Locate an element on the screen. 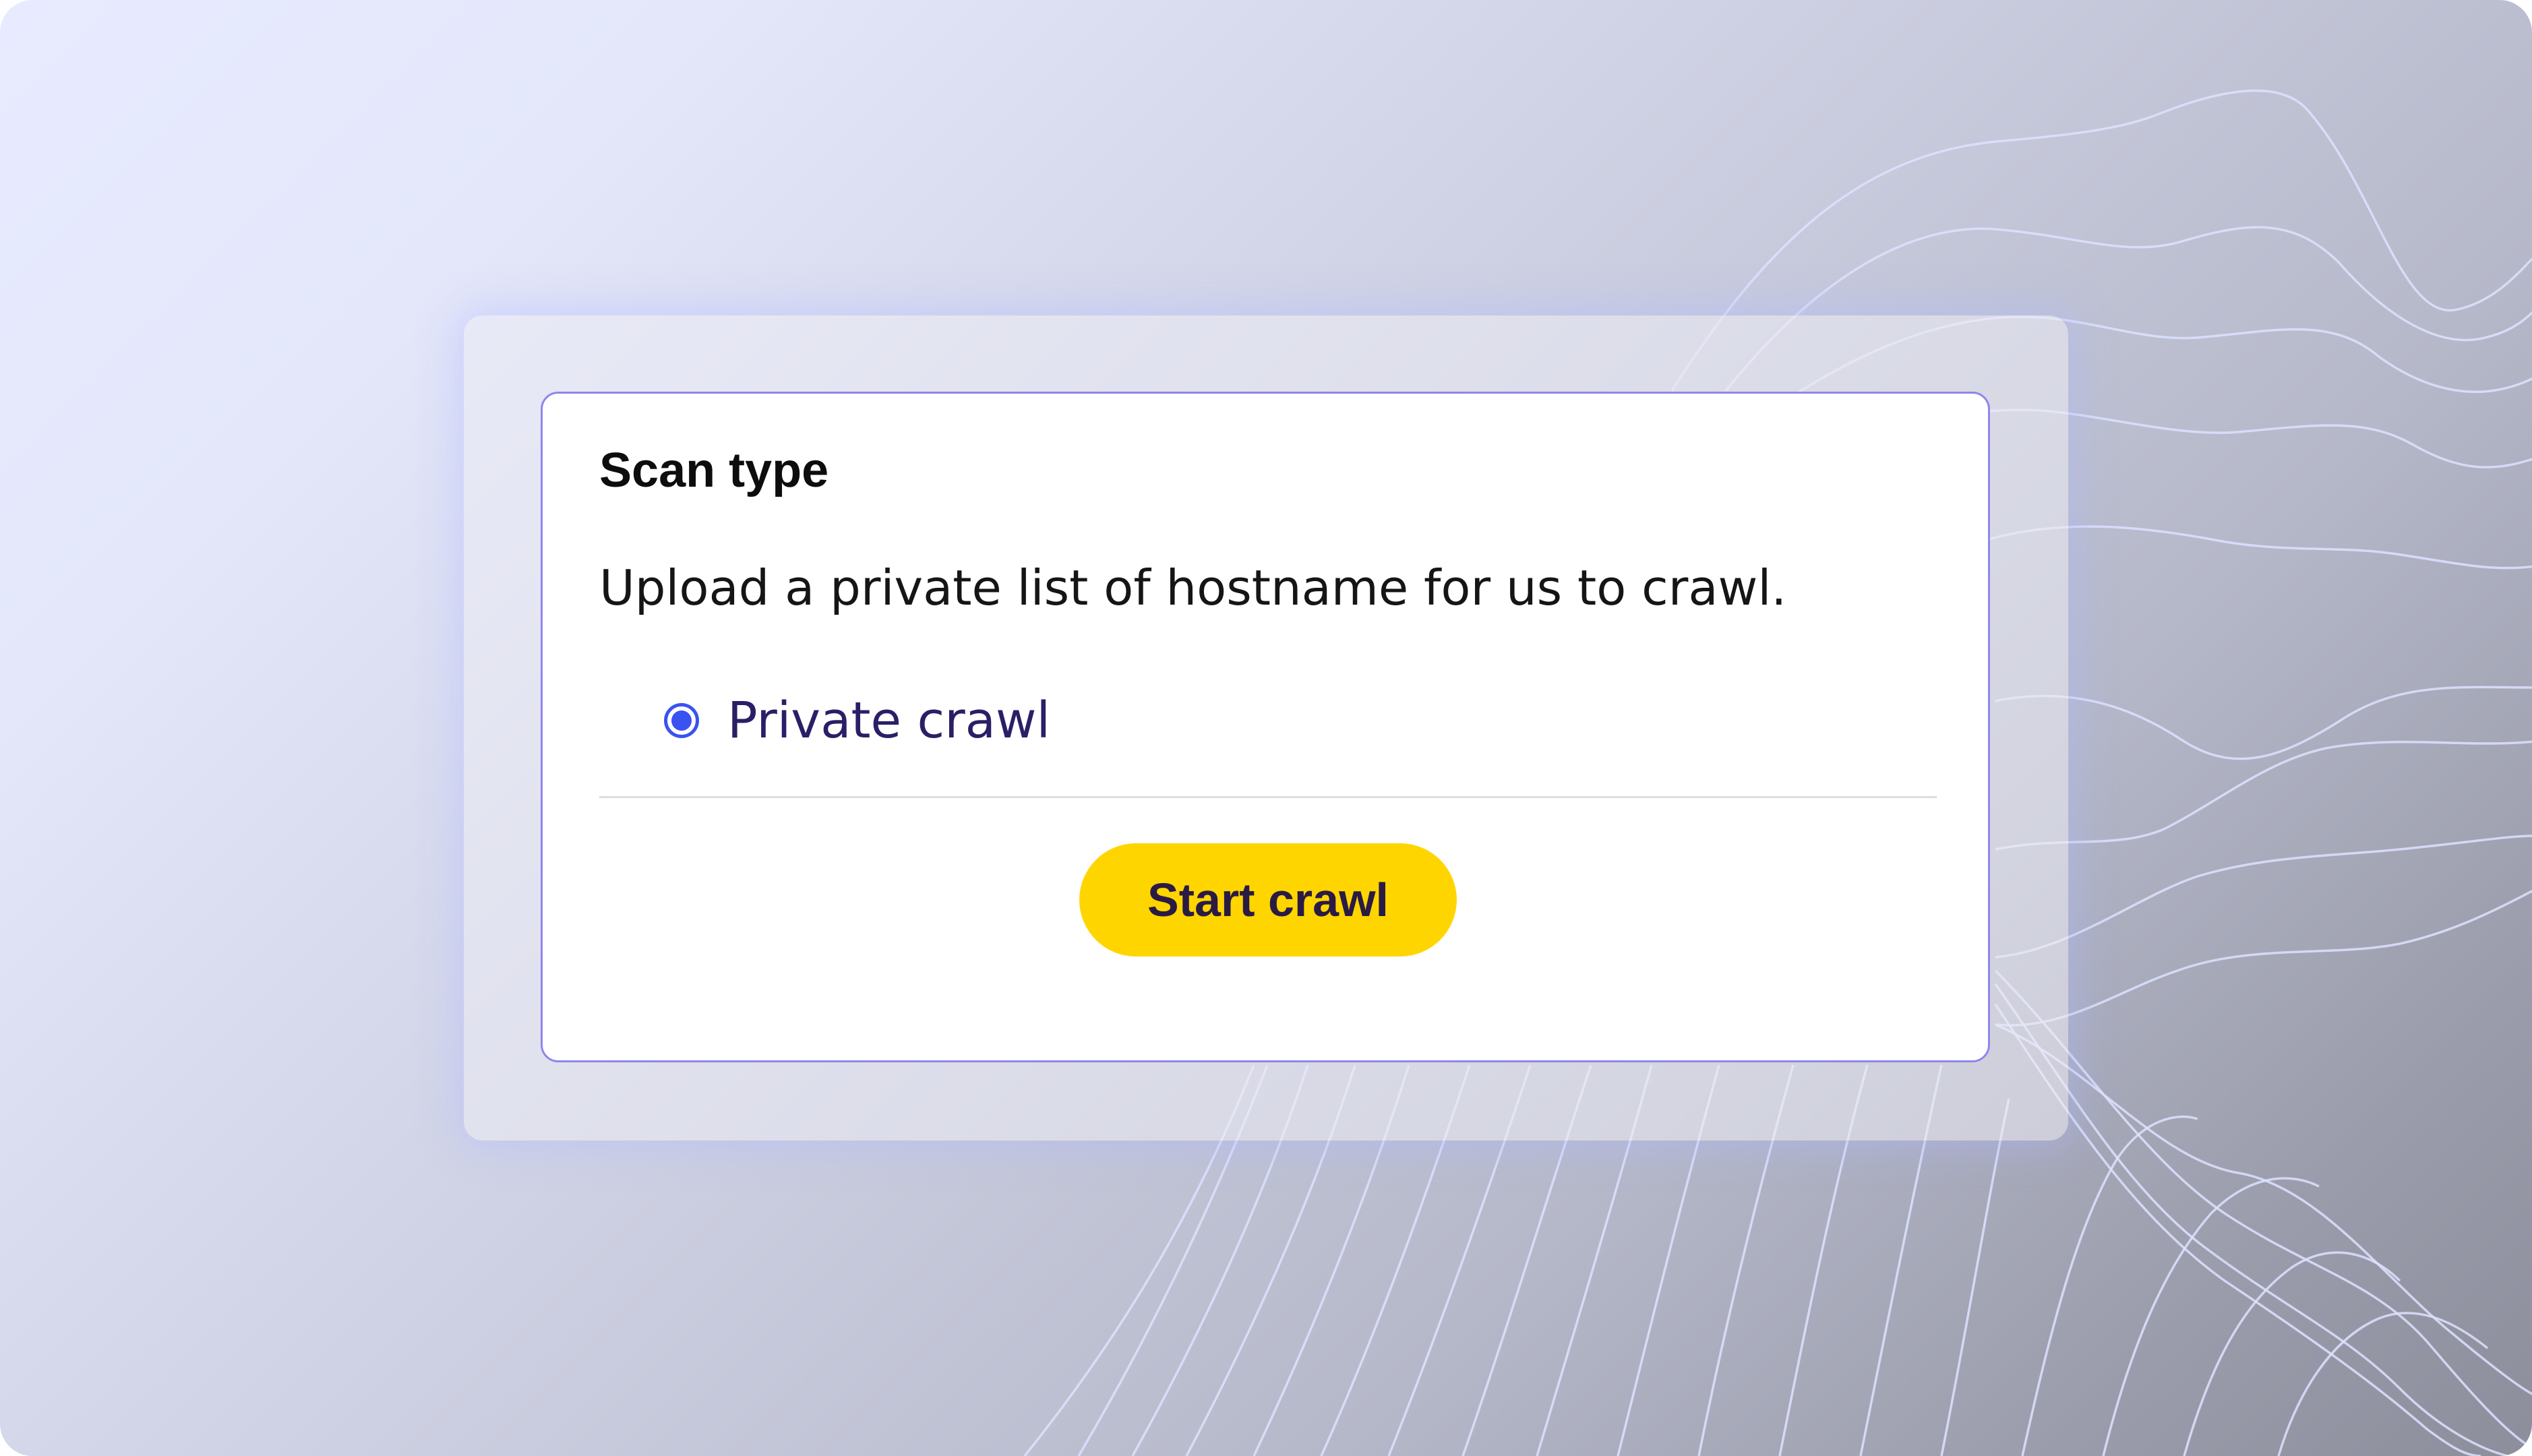 The image size is (2532, 1456). divider is located at coordinates (1268, 797).